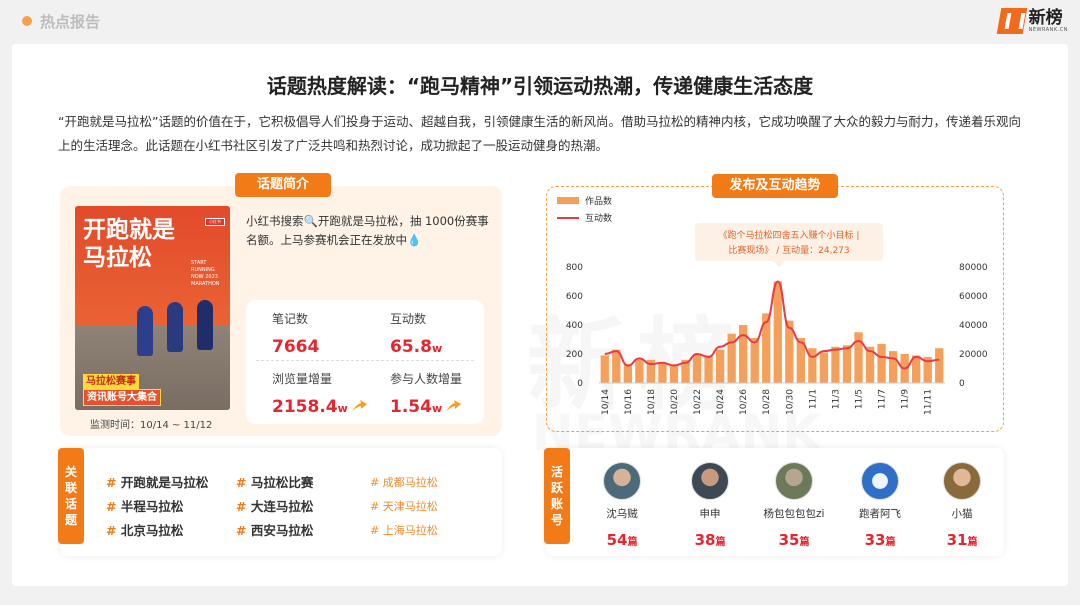 This screenshot has height=605, width=1080. Describe the element at coordinates (698, 402) in the screenshot. I see `x-tick-label: 10/22` at that location.